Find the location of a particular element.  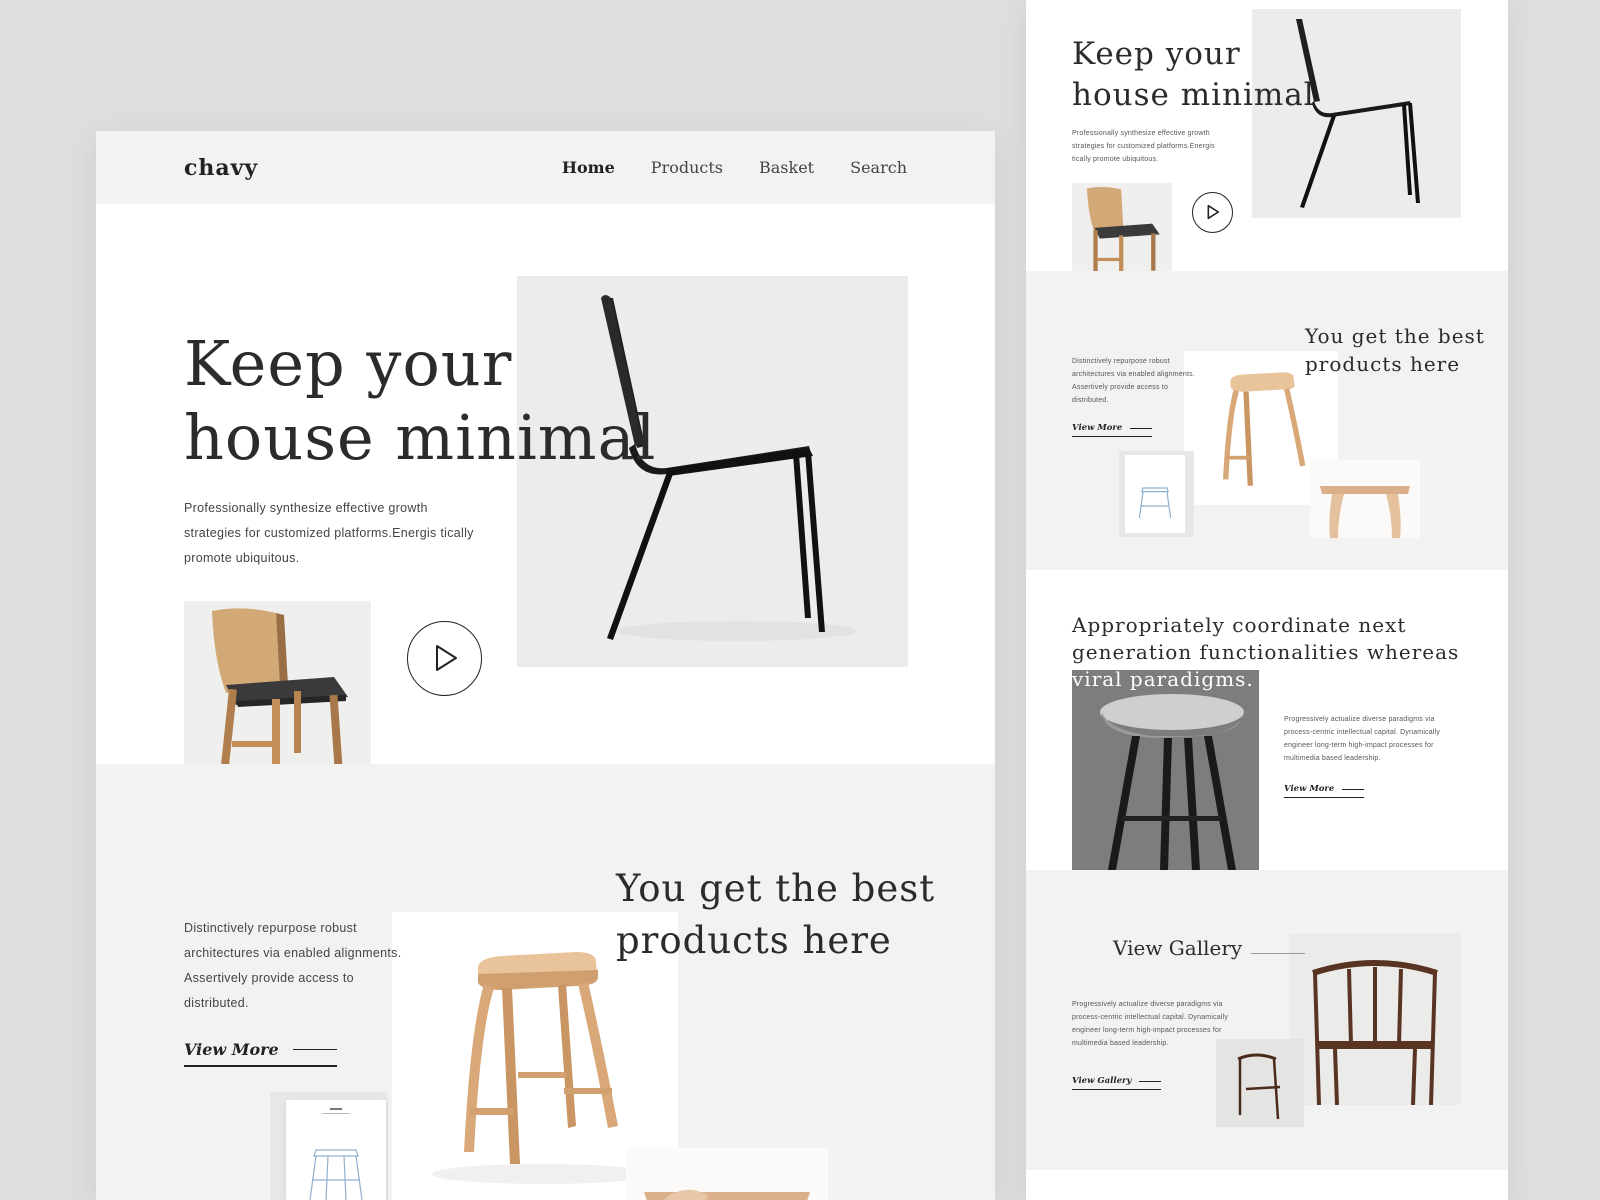

gallery-small-chair-illustration is located at coordinates (1259, 1086).